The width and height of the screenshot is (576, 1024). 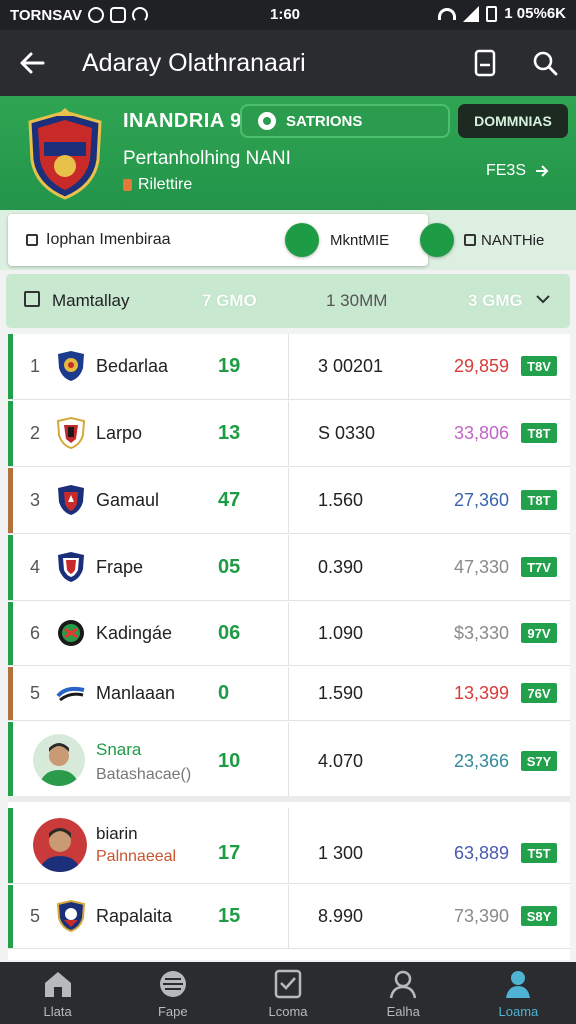 I want to click on nav-item-lcoma: Lcoma, so click(x=287, y=993).